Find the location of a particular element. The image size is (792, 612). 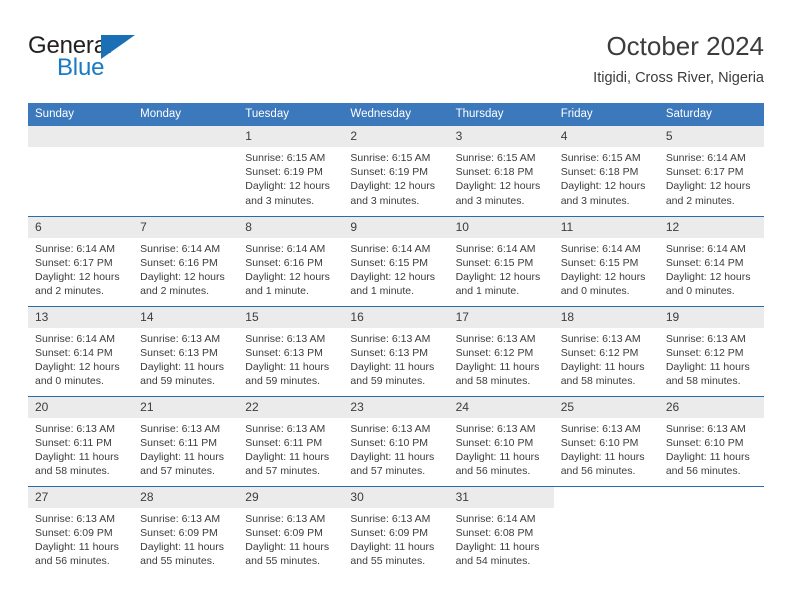

day-number: 12 is located at coordinates (711, 227).